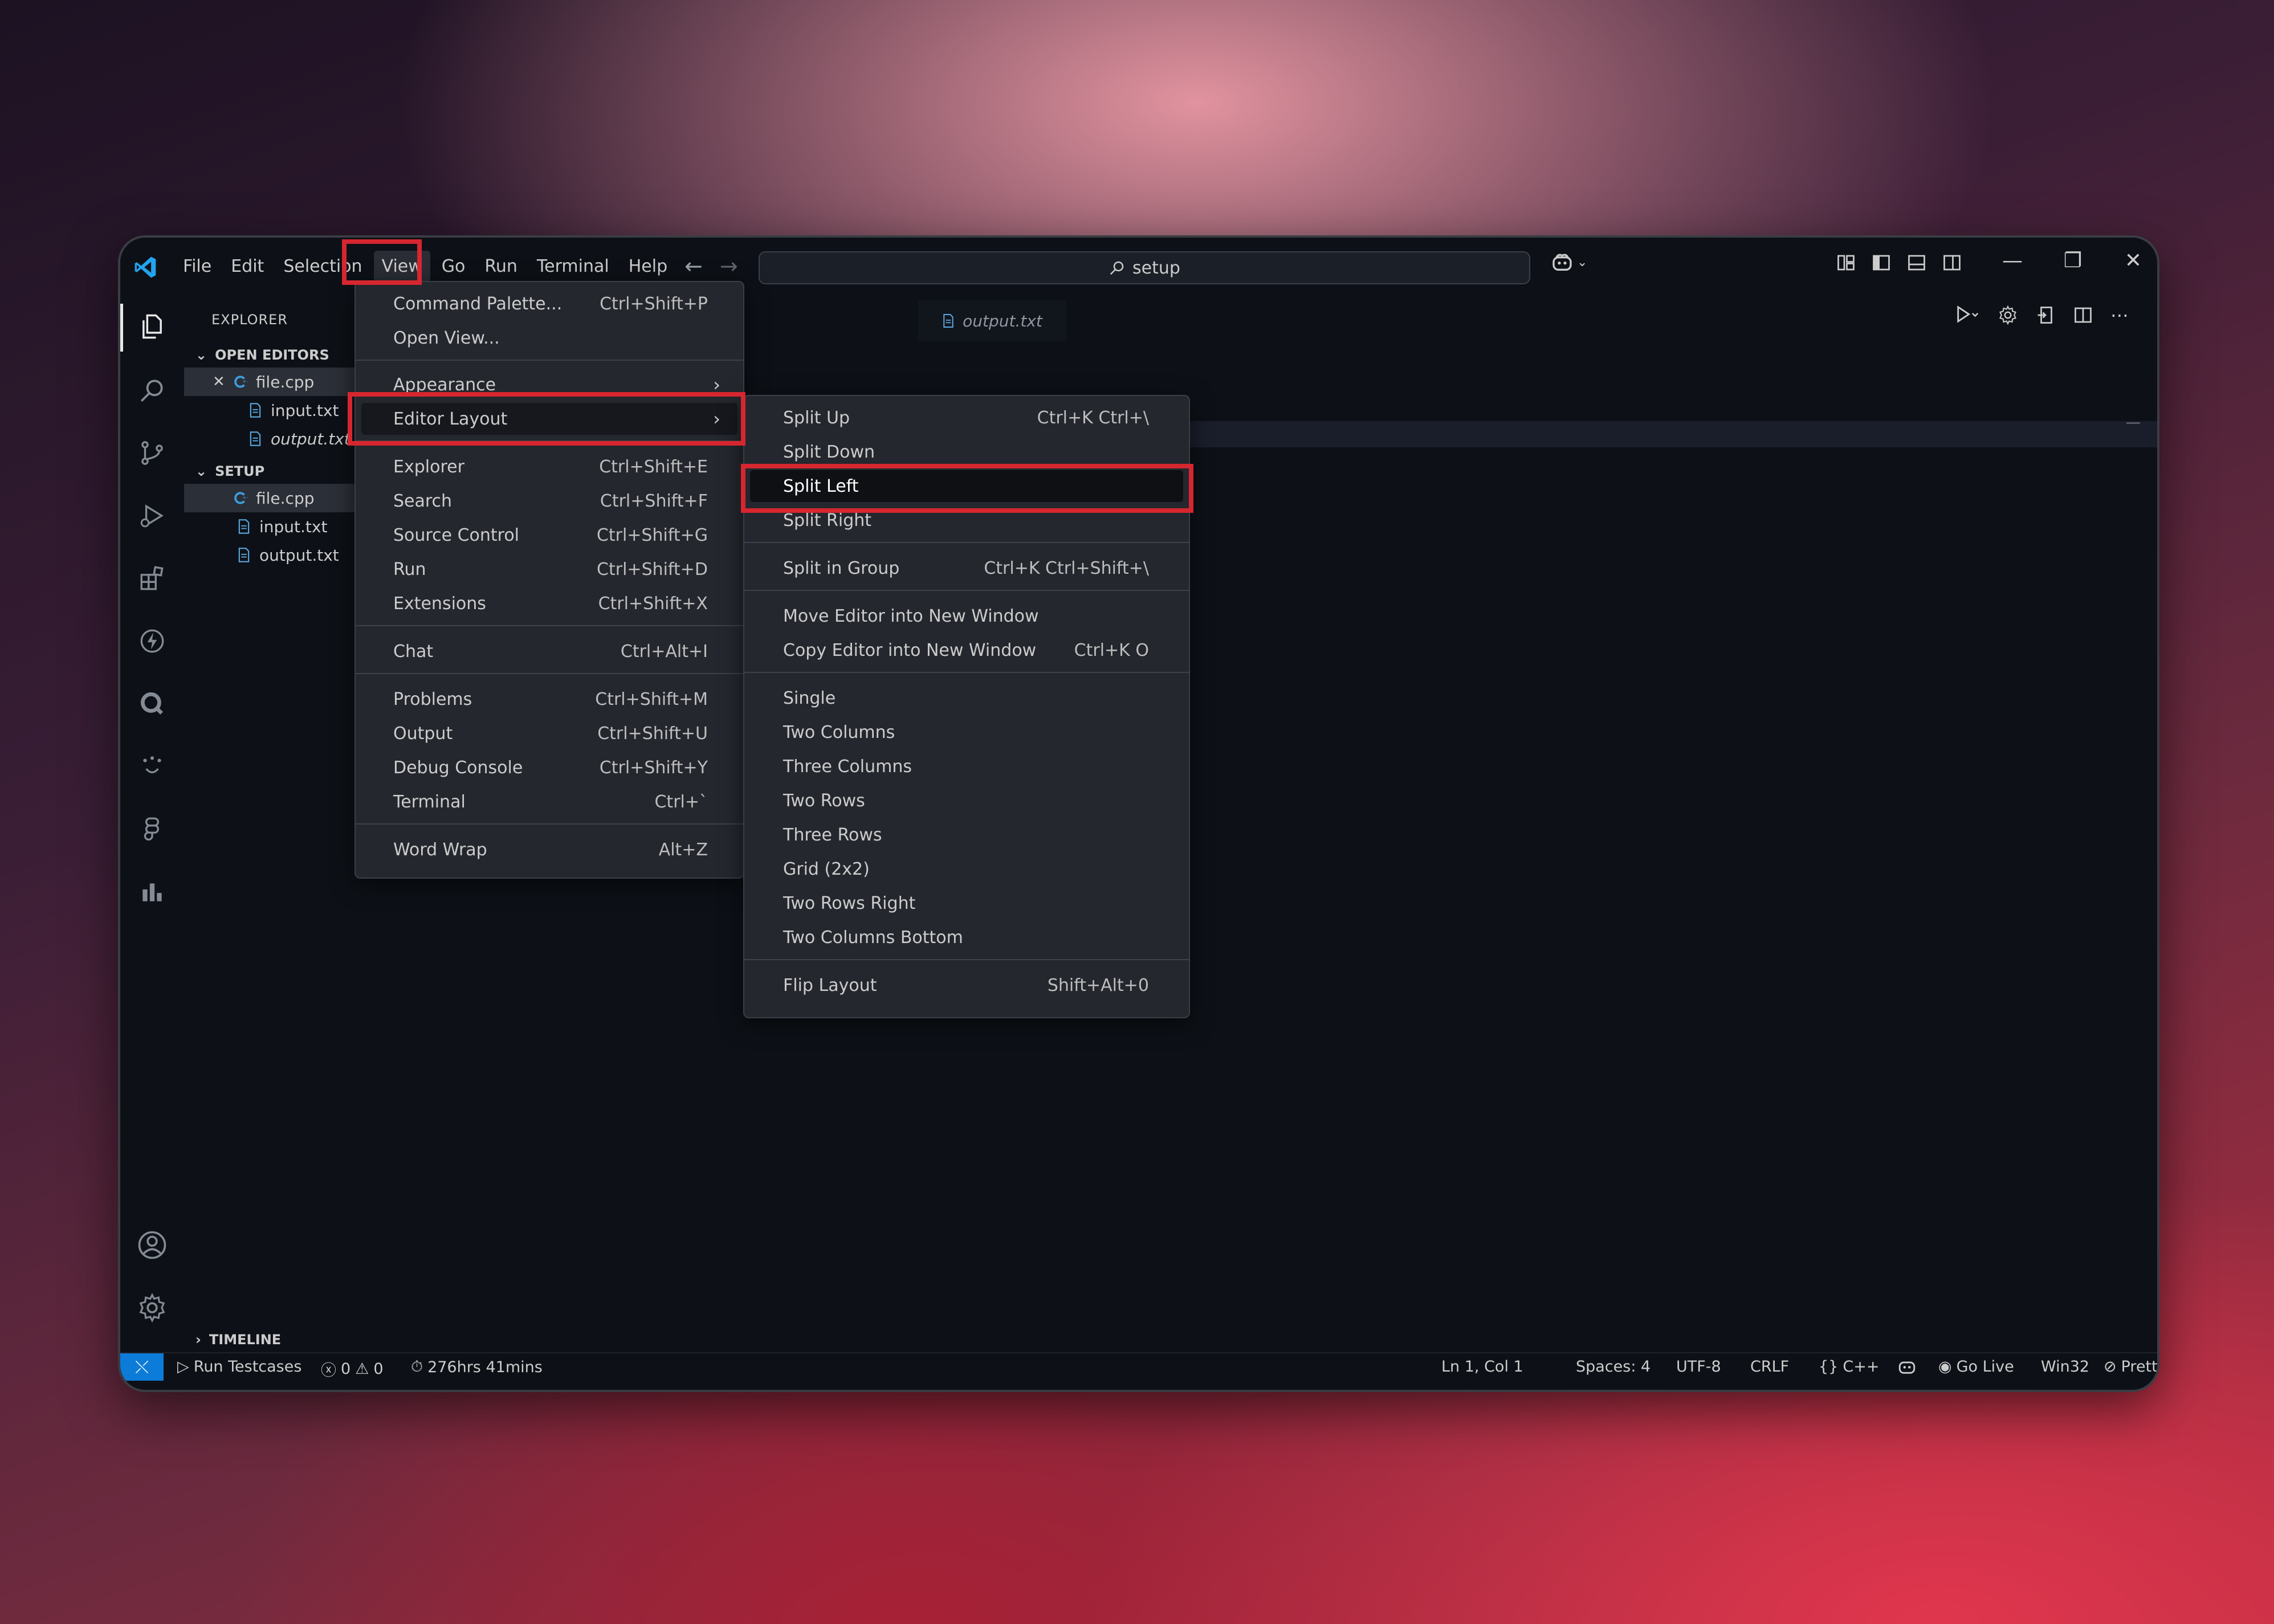 This screenshot has height=1624, width=2274. What do you see at coordinates (322, 267) in the screenshot?
I see `menu-selection: Selection` at bounding box center [322, 267].